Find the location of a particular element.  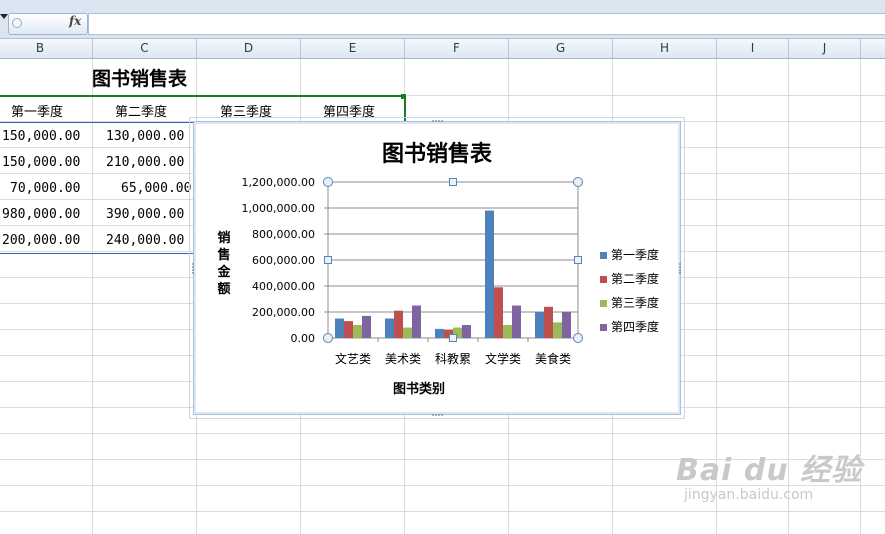

x-tick-label: 美术类 is located at coordinates (403, 359).